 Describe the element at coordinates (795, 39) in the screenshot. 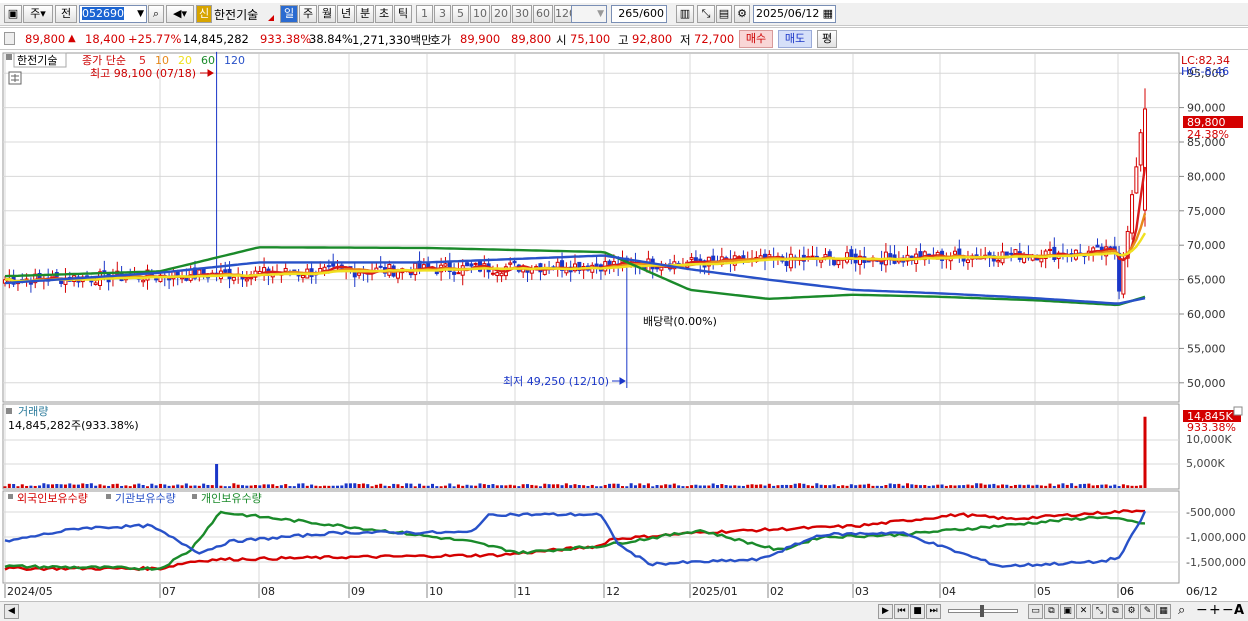

I see `sell-button: 매도` at that location.